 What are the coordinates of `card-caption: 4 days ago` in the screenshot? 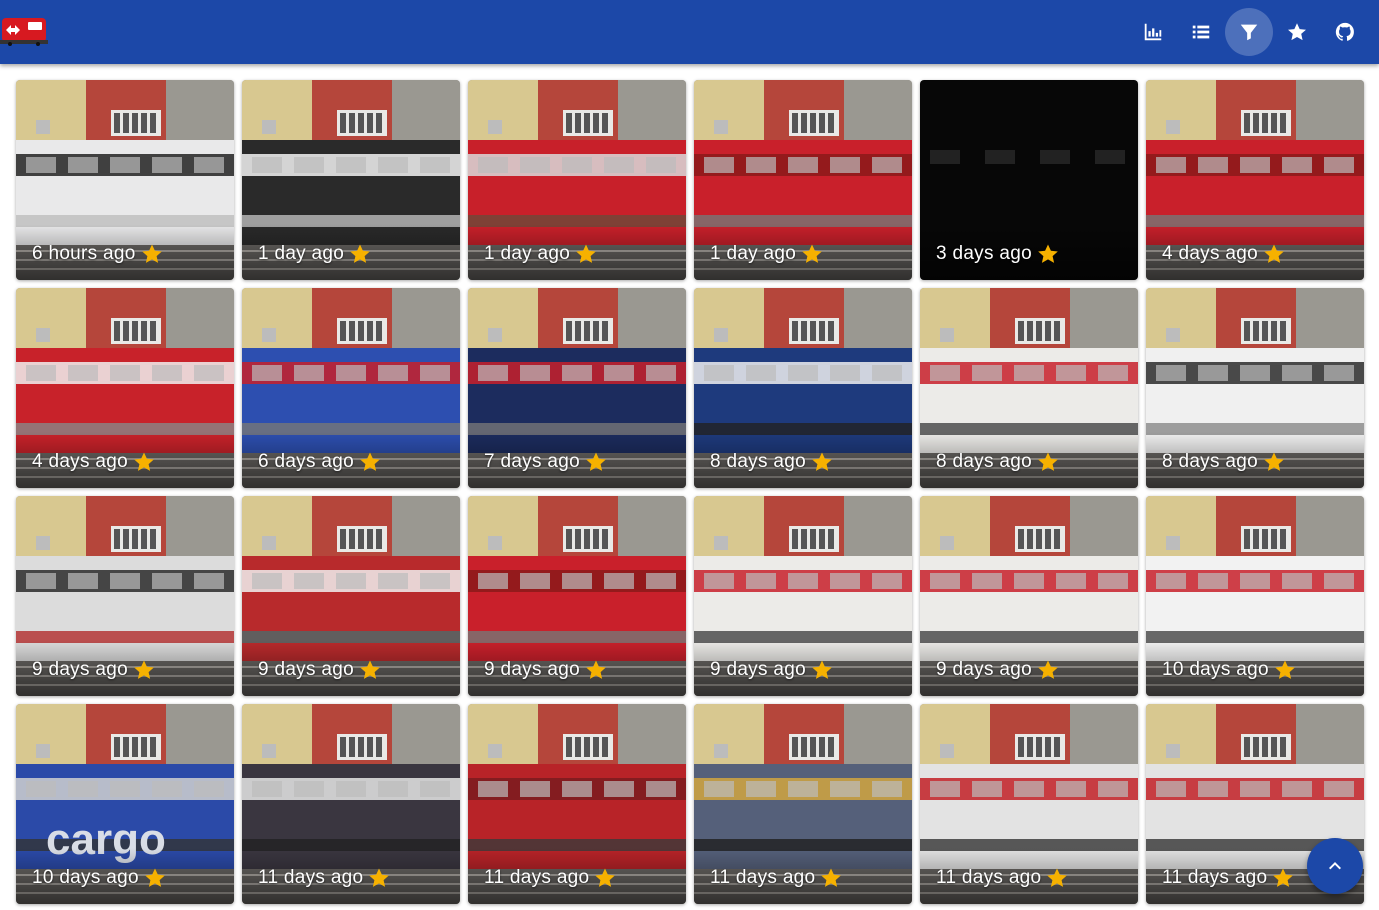 It's located at (1255, 252).